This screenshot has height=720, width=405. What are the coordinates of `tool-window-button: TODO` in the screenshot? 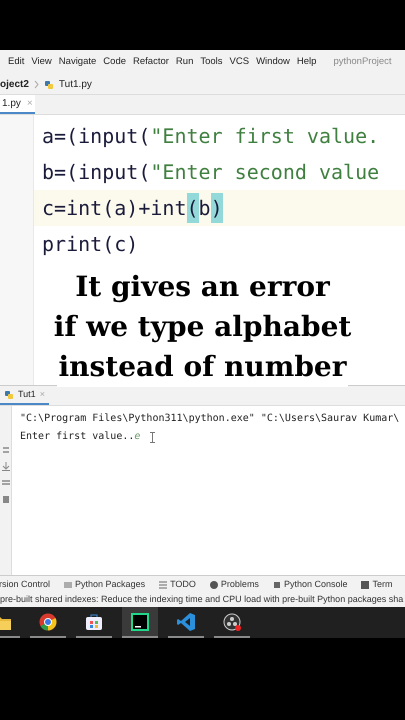 It's located at (177, 585).